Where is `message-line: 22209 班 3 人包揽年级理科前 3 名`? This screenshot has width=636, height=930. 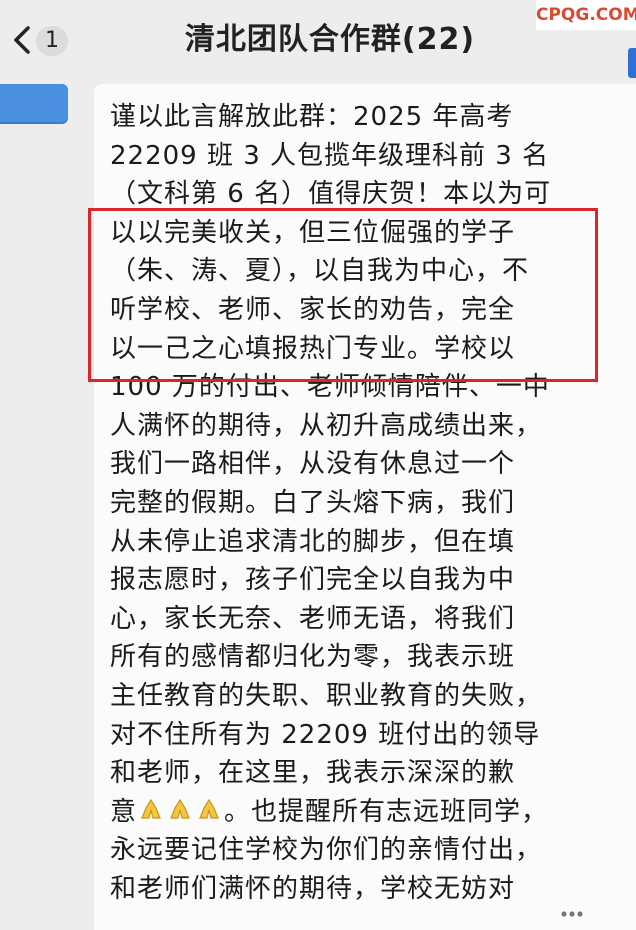 message-line: 22209 班 3 人包揽年级理科前 3 名 is located at coordinates (330, 155).